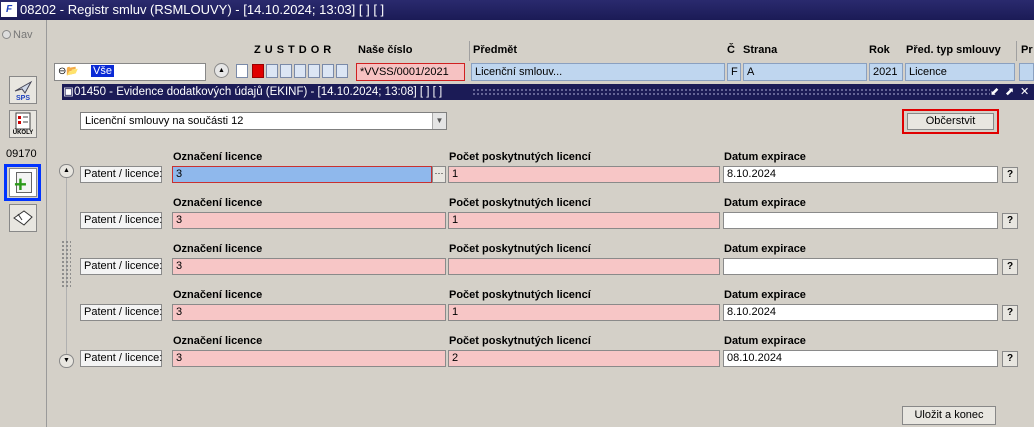 This screenshot has height=427, width=1034. I want to click on hand-icon, so click(23, 218).